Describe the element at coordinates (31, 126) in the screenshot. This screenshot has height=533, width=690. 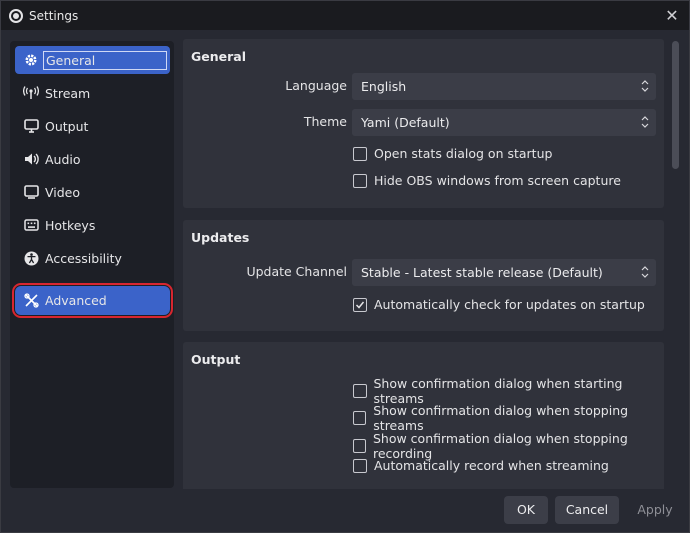
I see `monitor-icon` at that location.